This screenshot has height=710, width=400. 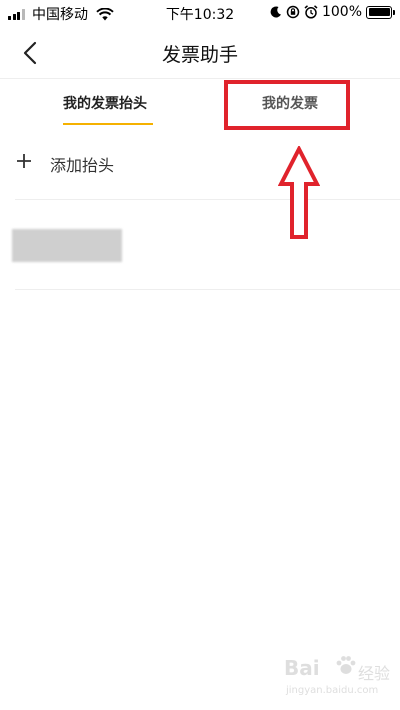 I want to click on annotation-highlight-box, so click(x=287, y=105).